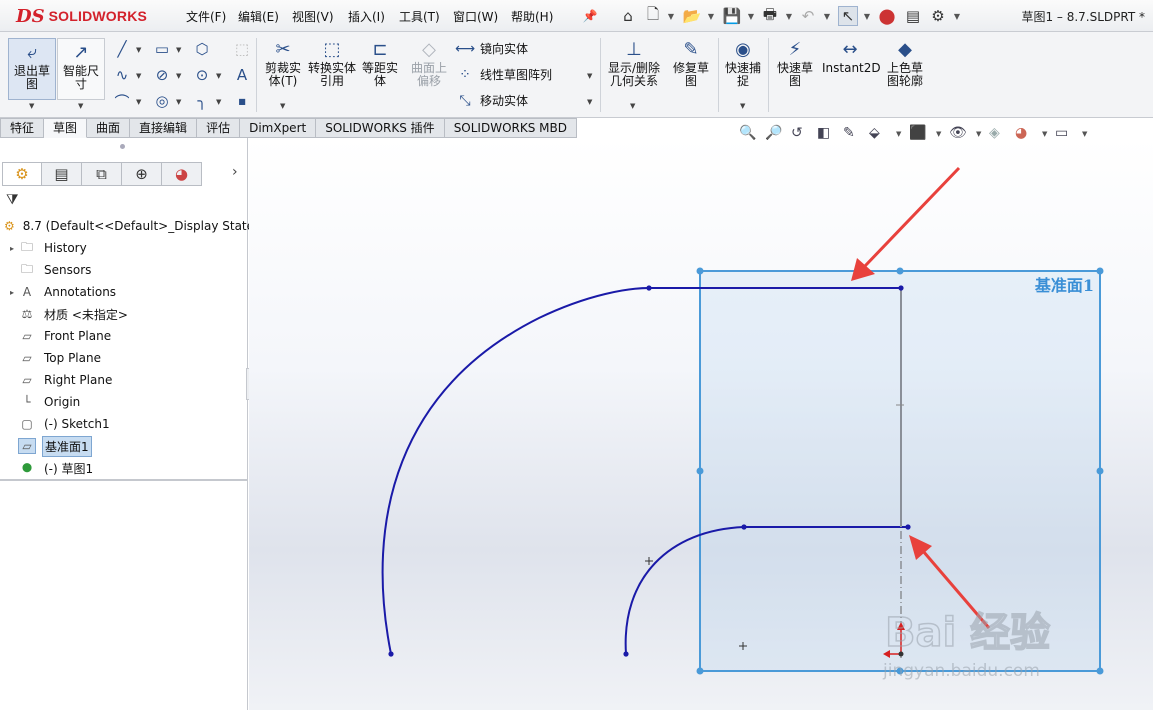 Image resolution: width=1153 pixels, height=710 pixels. I want to click on exit-sketch-dropdown-icon: ▼, so click(31, 106).